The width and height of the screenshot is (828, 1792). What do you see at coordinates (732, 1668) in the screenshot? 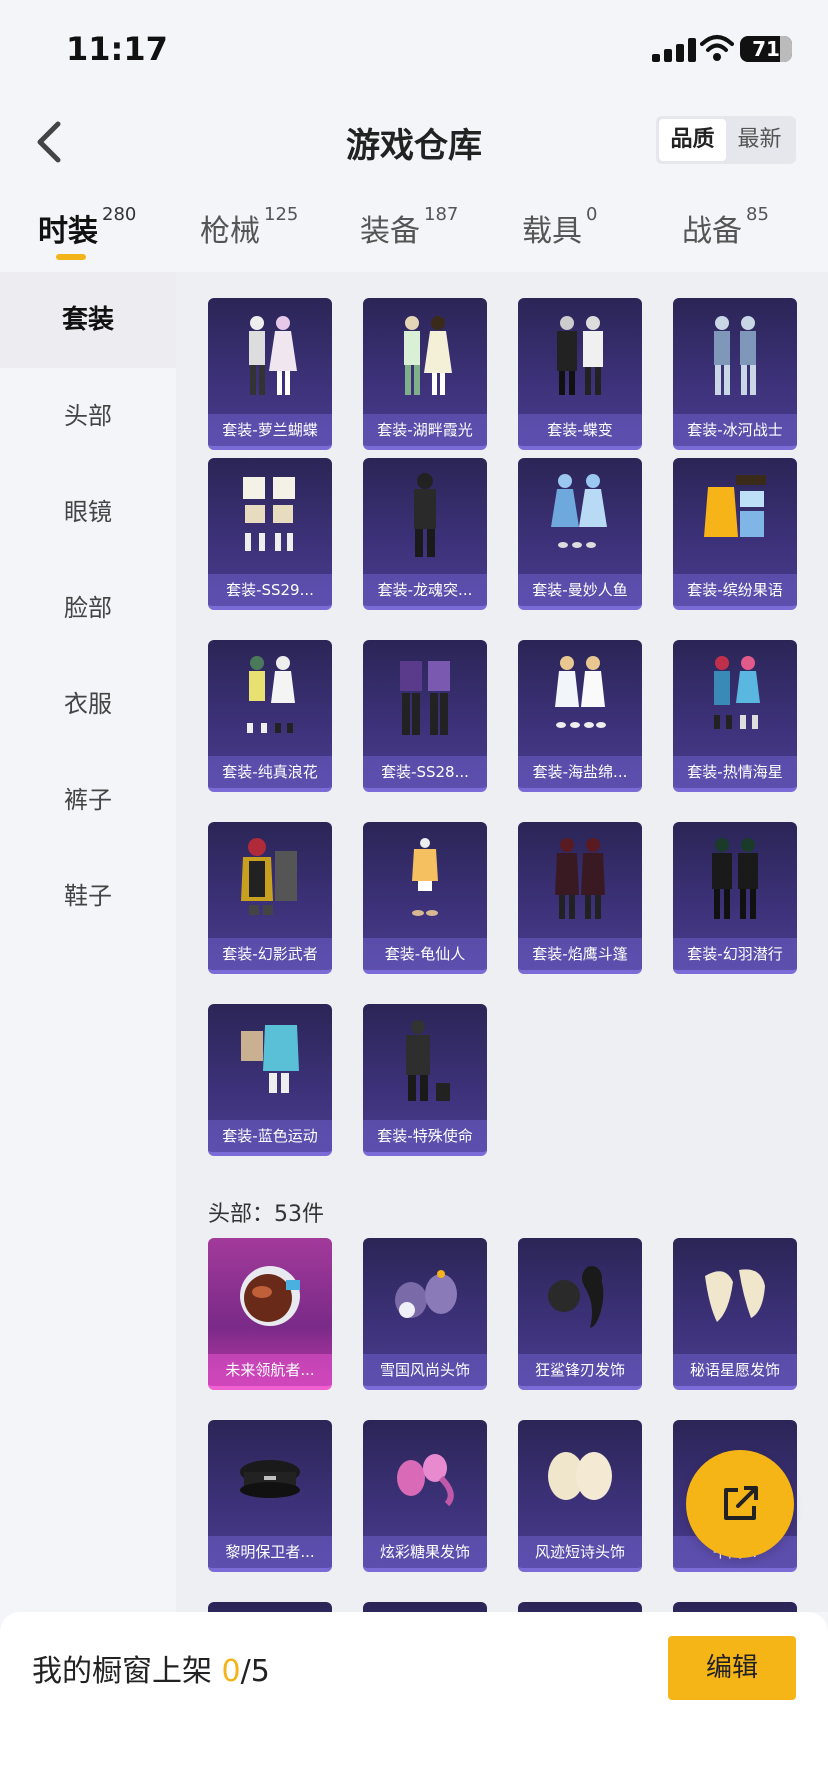
I see `edit-button: 编辑` at bounding box center [732, 1668].